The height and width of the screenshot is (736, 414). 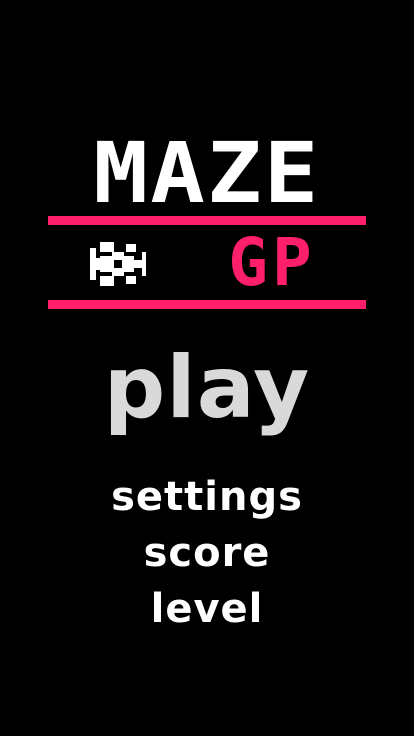 I want to click on settings-button: settings, so click(x=207, y=497).